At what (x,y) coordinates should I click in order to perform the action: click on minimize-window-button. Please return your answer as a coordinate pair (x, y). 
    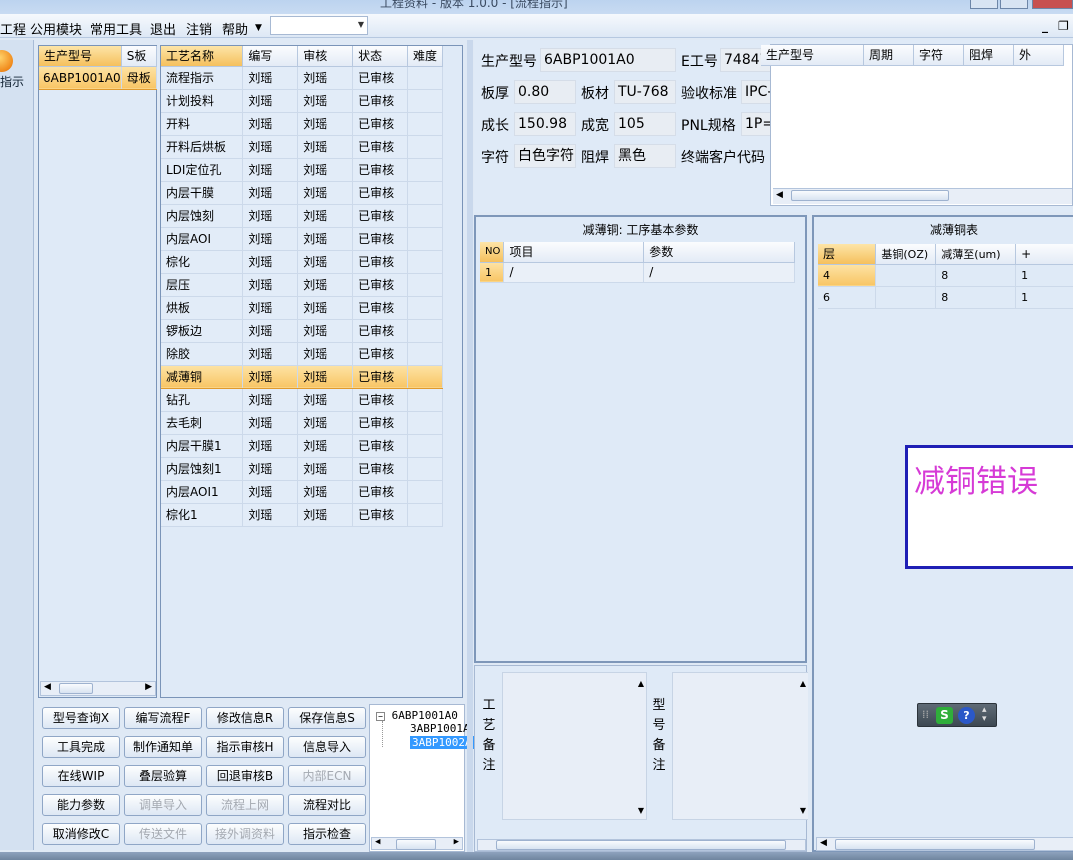
    Looking at the image, I should click on (984, 4).